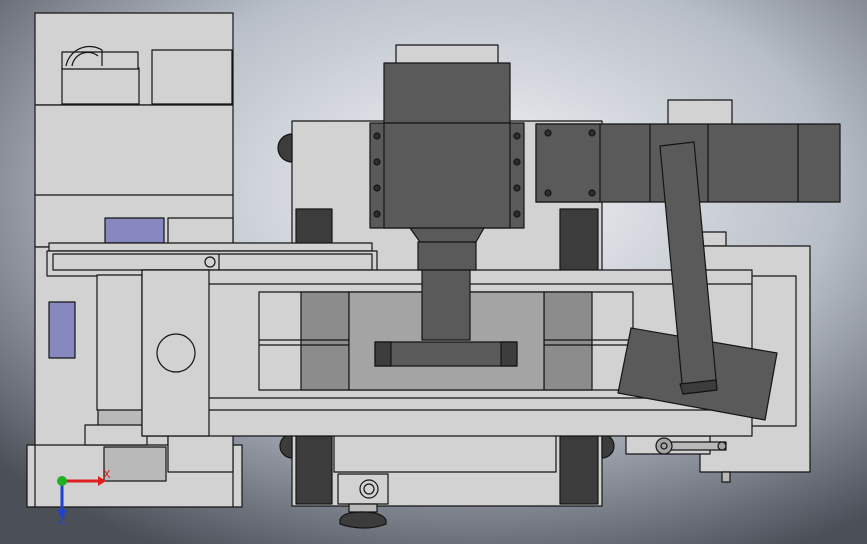 Image resolution: width=867 pixels, height=544 pixels. I want to click on table-saddle, so click(119, 342).